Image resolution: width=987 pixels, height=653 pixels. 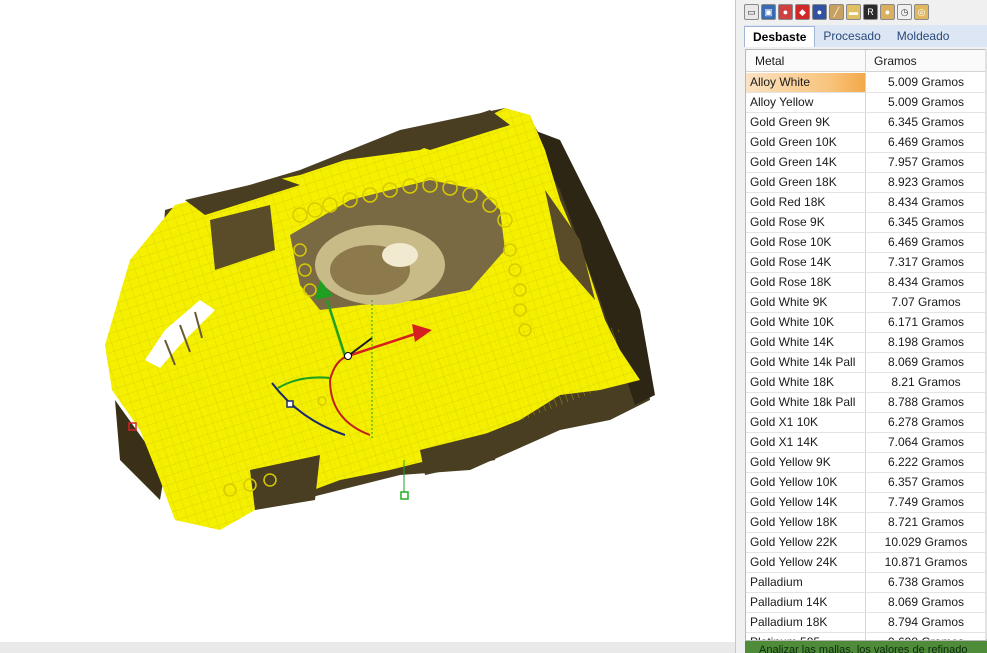 What do you see at coordinates (866, 583) in the screenshot?
I see `table-row: Palladium 6.738 Gramos` at bounding box center [866, 583].